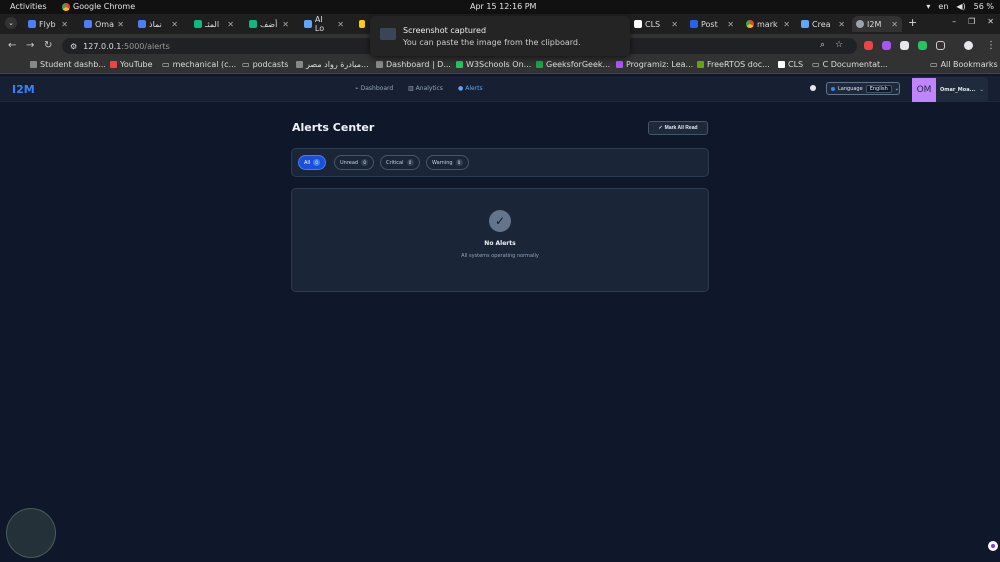 The width and height of the screenshot is (1000, 562). What do you see at coordinates (878, 88) in the screenshot?
I see `language-select: English` at bounding box center [878, 88].